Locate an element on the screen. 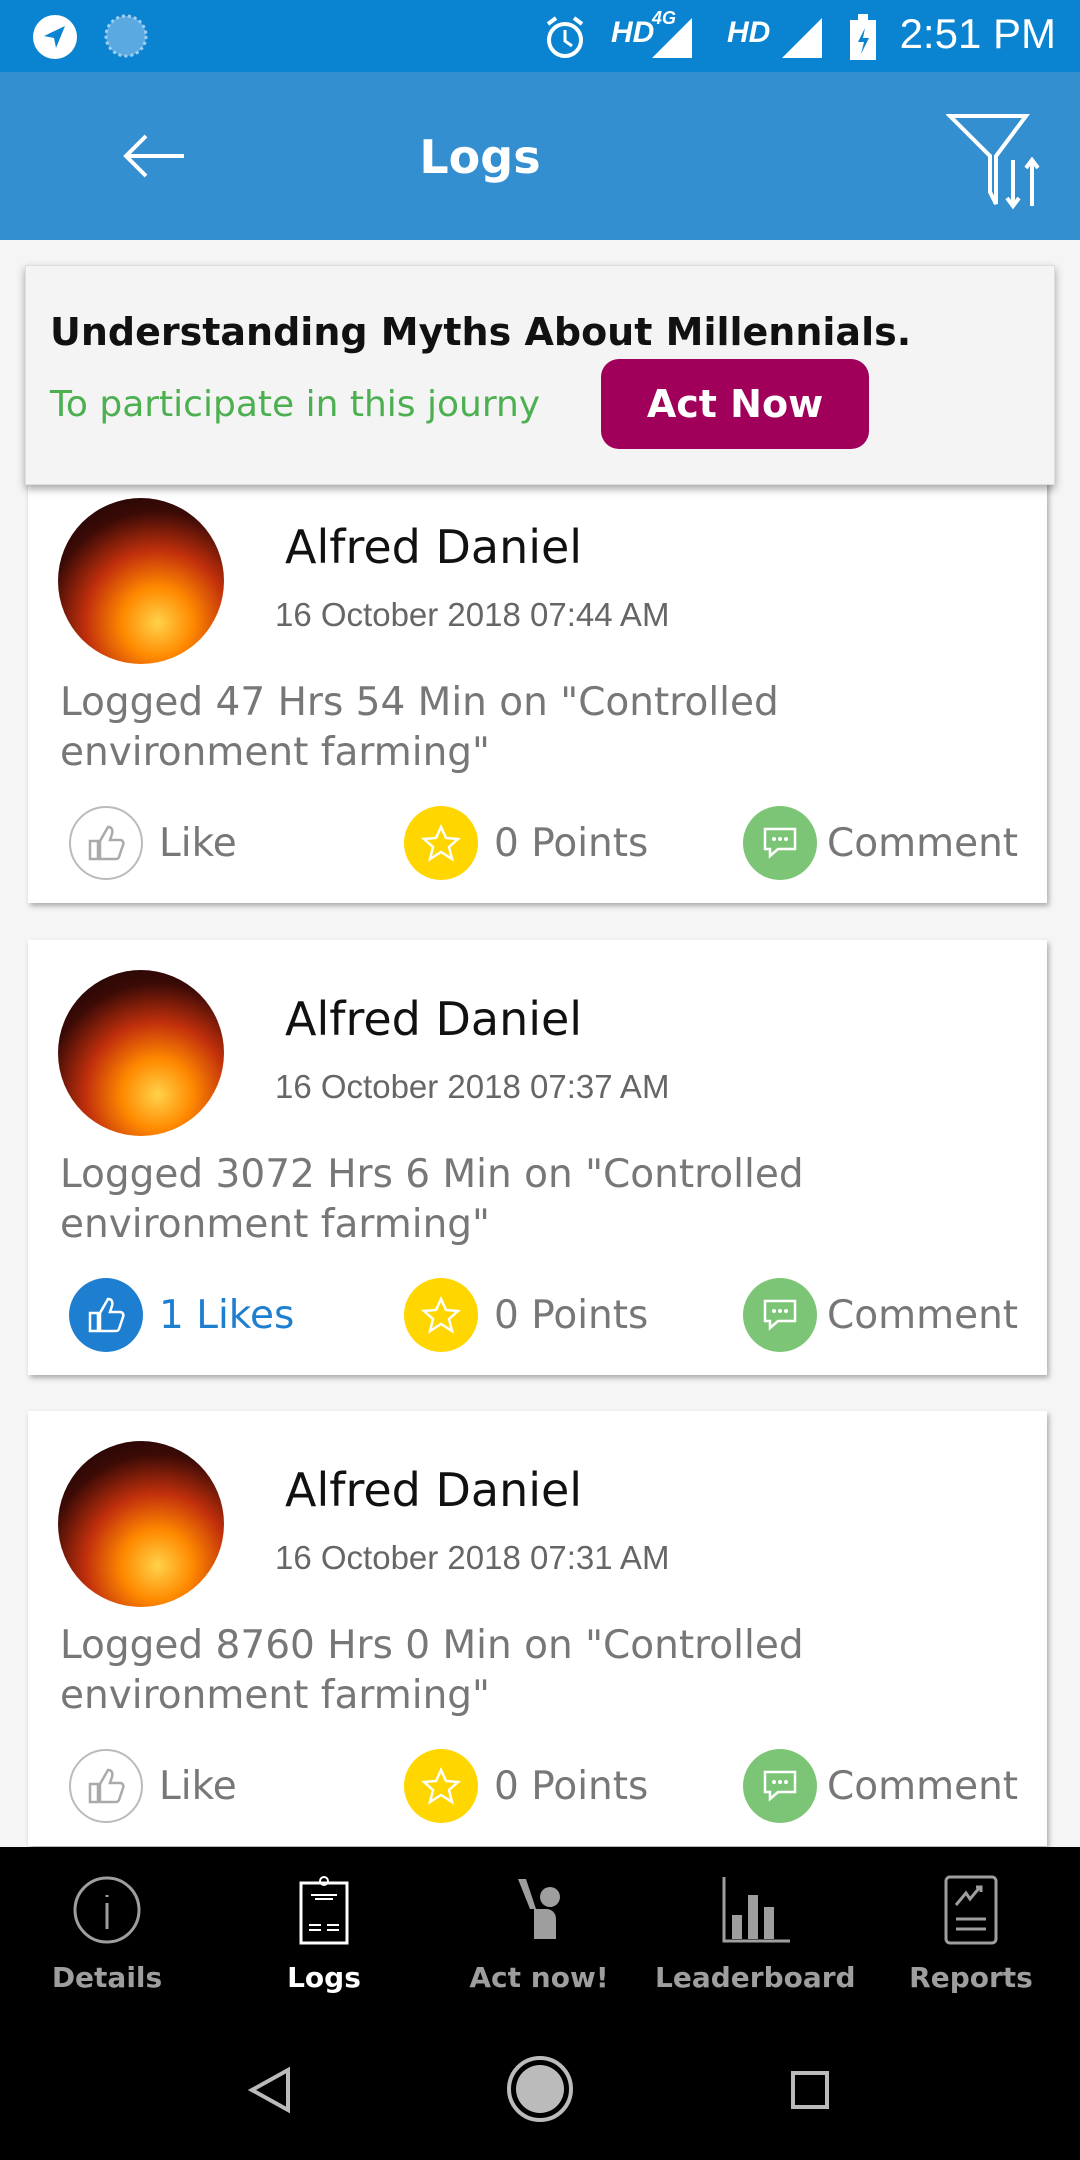  info-icon is located at coordinates (107, 1910).